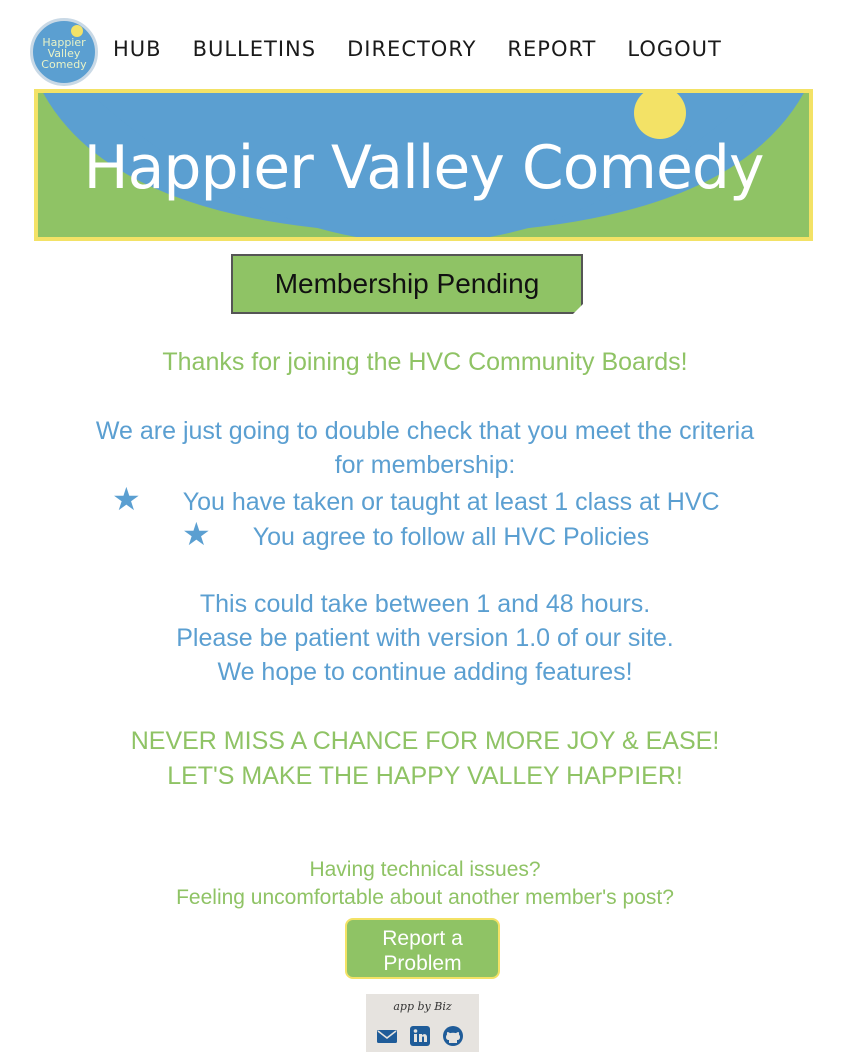  I want to click on criteria-intro-2: for membership:, so click(425, 465).